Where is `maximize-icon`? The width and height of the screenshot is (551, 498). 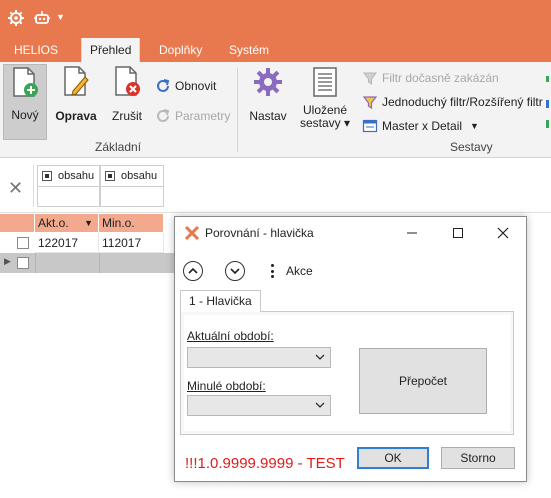
maximize-icon is located at coordinates (458, 233).